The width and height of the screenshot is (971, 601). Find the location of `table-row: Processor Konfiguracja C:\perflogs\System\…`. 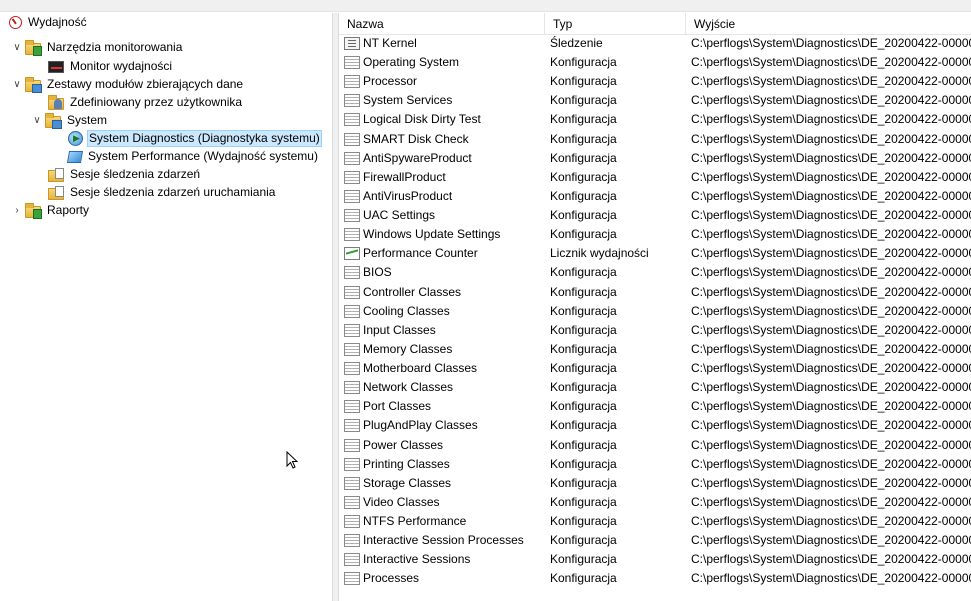

table-row: Processor Konfiguracja C:\perflogs\System\… is located at coordinates (655, 81).